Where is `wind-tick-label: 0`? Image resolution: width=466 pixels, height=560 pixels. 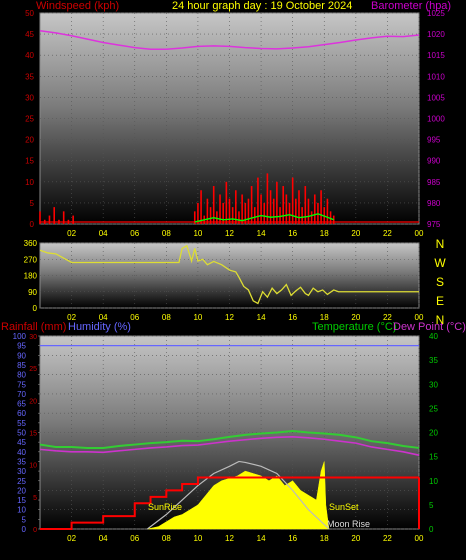 wind-tick-label: 0 is located at coordinates (32, 224).